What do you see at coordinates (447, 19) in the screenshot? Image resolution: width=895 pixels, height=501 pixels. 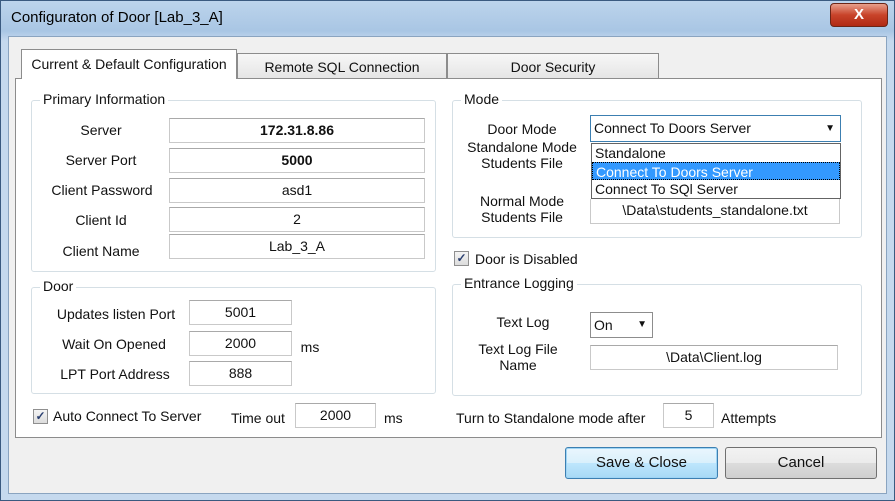 I see `title-bar: Configuraton of Door [Lab_3_A] X` at bounding box center [447, 19].